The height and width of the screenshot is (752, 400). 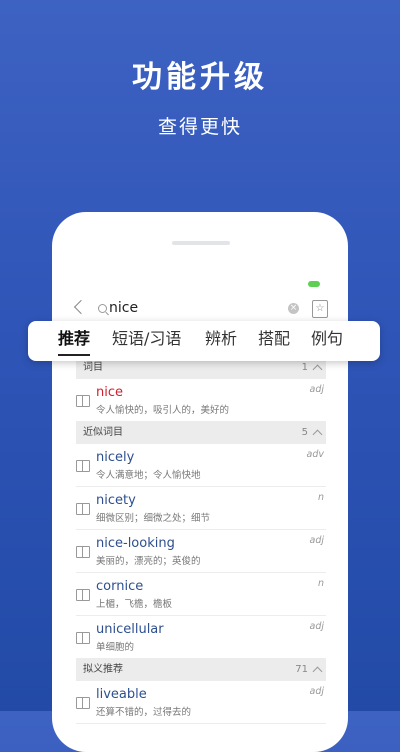 What do you see at coordinates (121, 694) in the screenshot?
I see `entry-word: liveable` at bounding box center [121, 694].